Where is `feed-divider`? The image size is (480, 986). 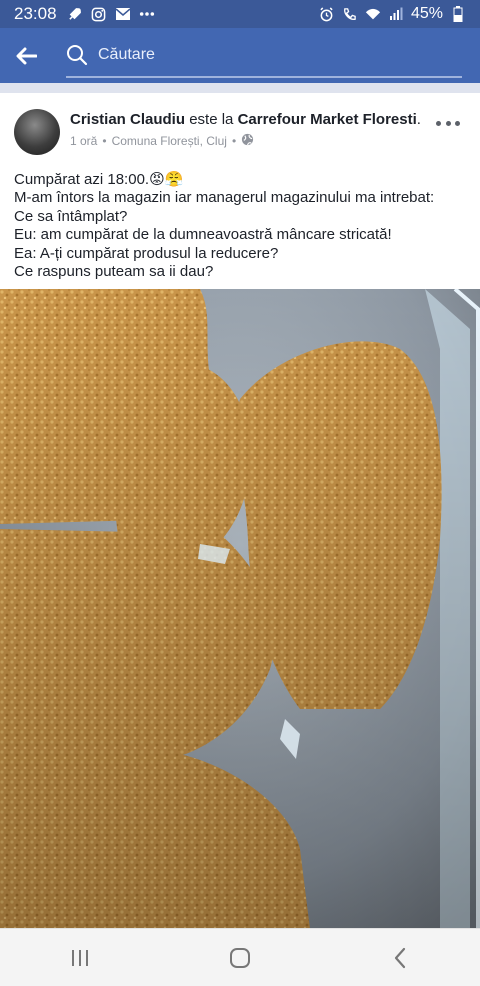 feed-divider is located at coordinates (240, 88).